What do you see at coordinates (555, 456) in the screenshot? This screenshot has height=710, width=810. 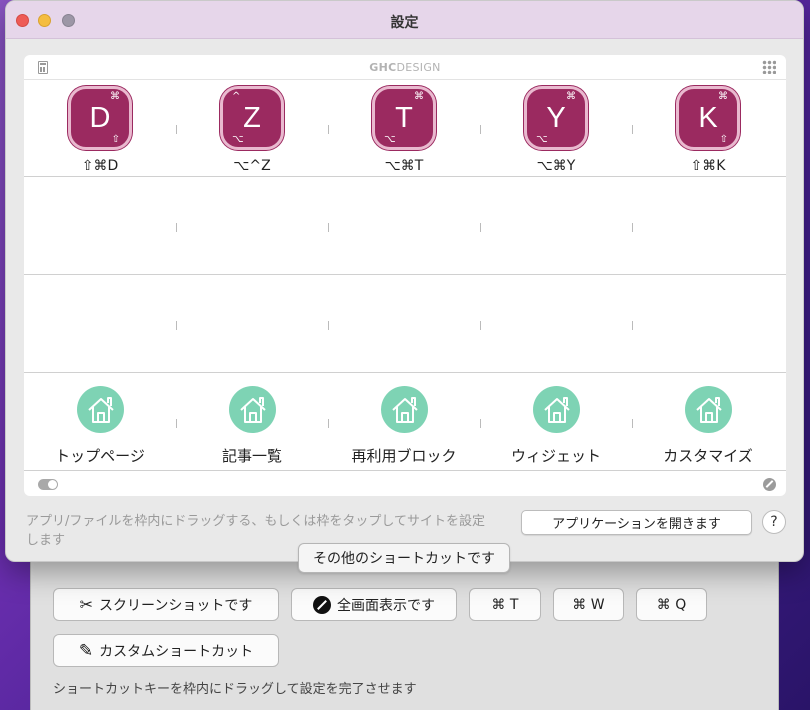 I see `site-shortcut-label: ウィジェット` at bounding box center [555, 456].